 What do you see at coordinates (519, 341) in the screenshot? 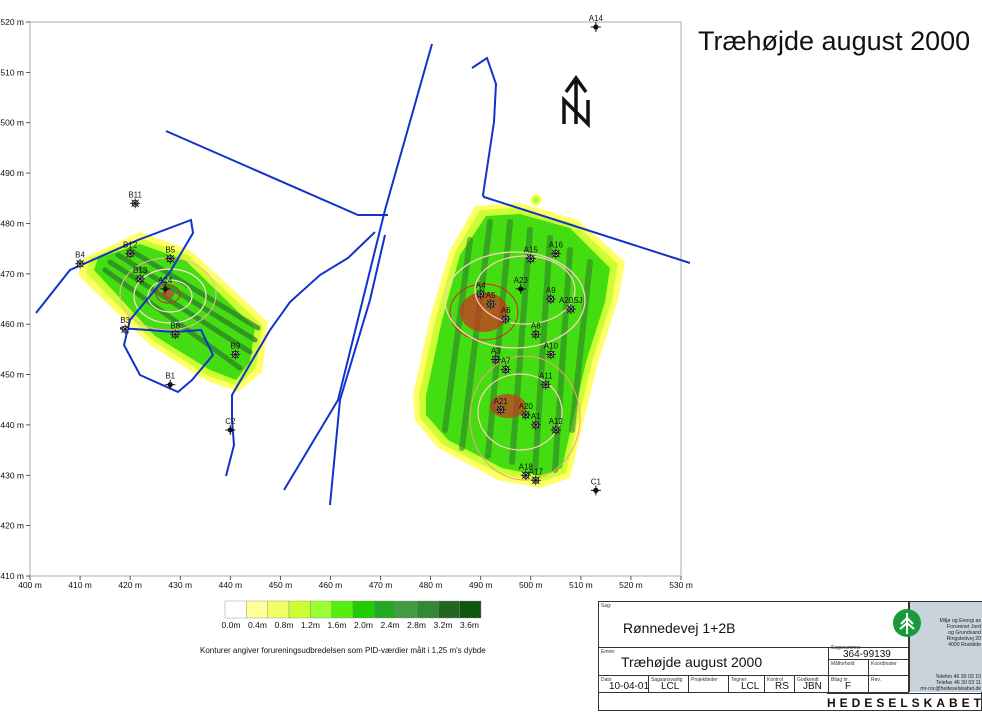
I see `area-east` at bounding box center [519, 341].